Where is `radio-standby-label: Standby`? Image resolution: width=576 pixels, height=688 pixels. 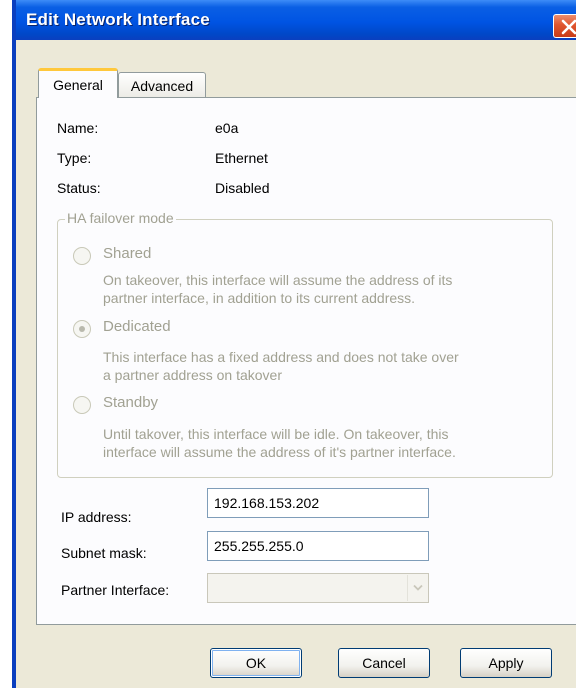
radio-standby-label: Standby is located at coordinates (131, 402).